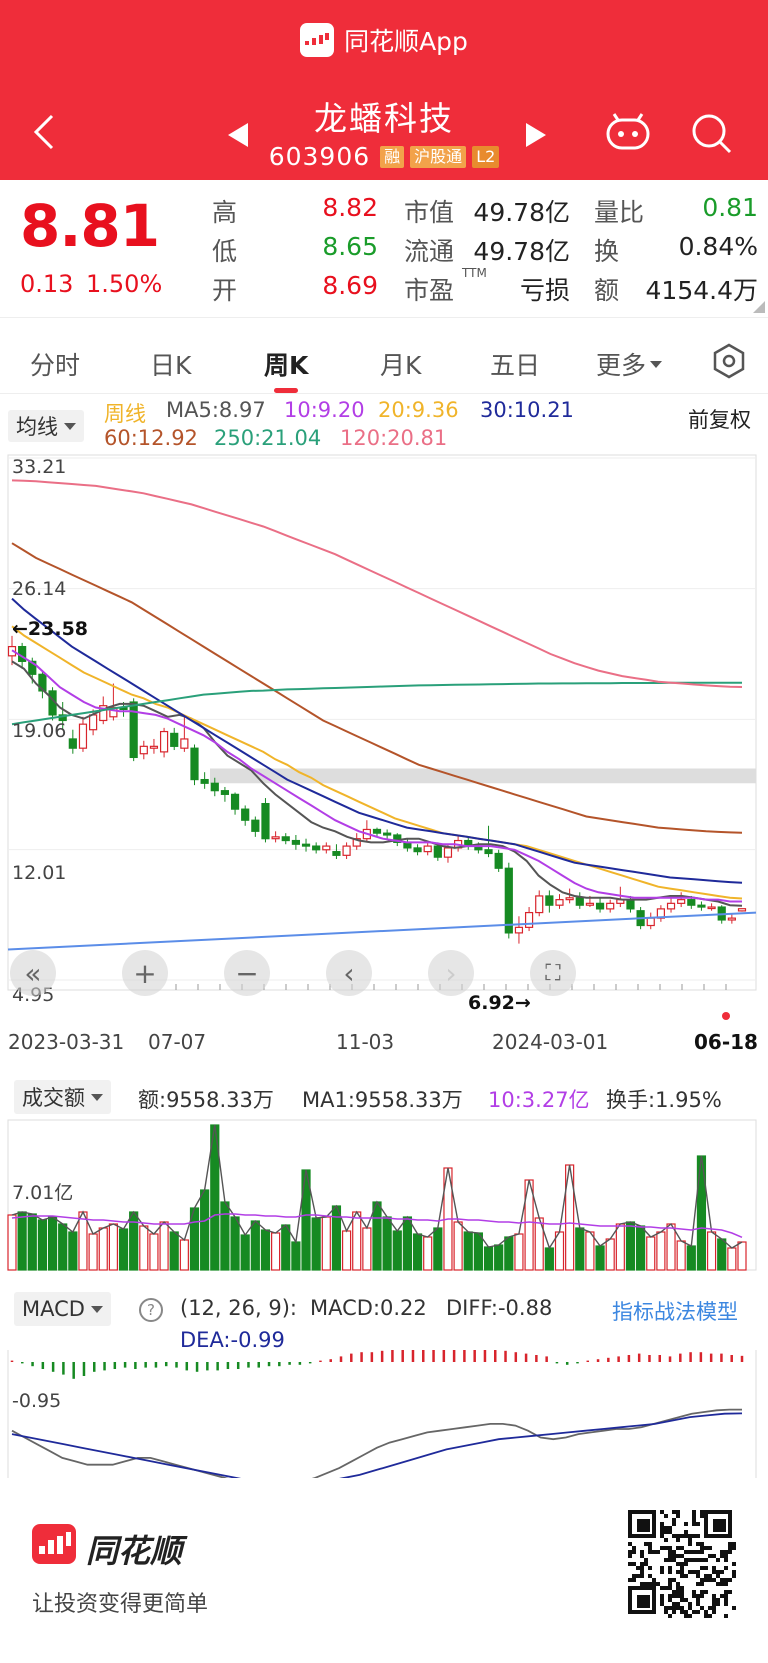 This screenshot has height=1663, width=768. What do you see at coordinates (384, 1414) in the screenshot?
I see `macd-chart` at bounding box center [384, 1414].